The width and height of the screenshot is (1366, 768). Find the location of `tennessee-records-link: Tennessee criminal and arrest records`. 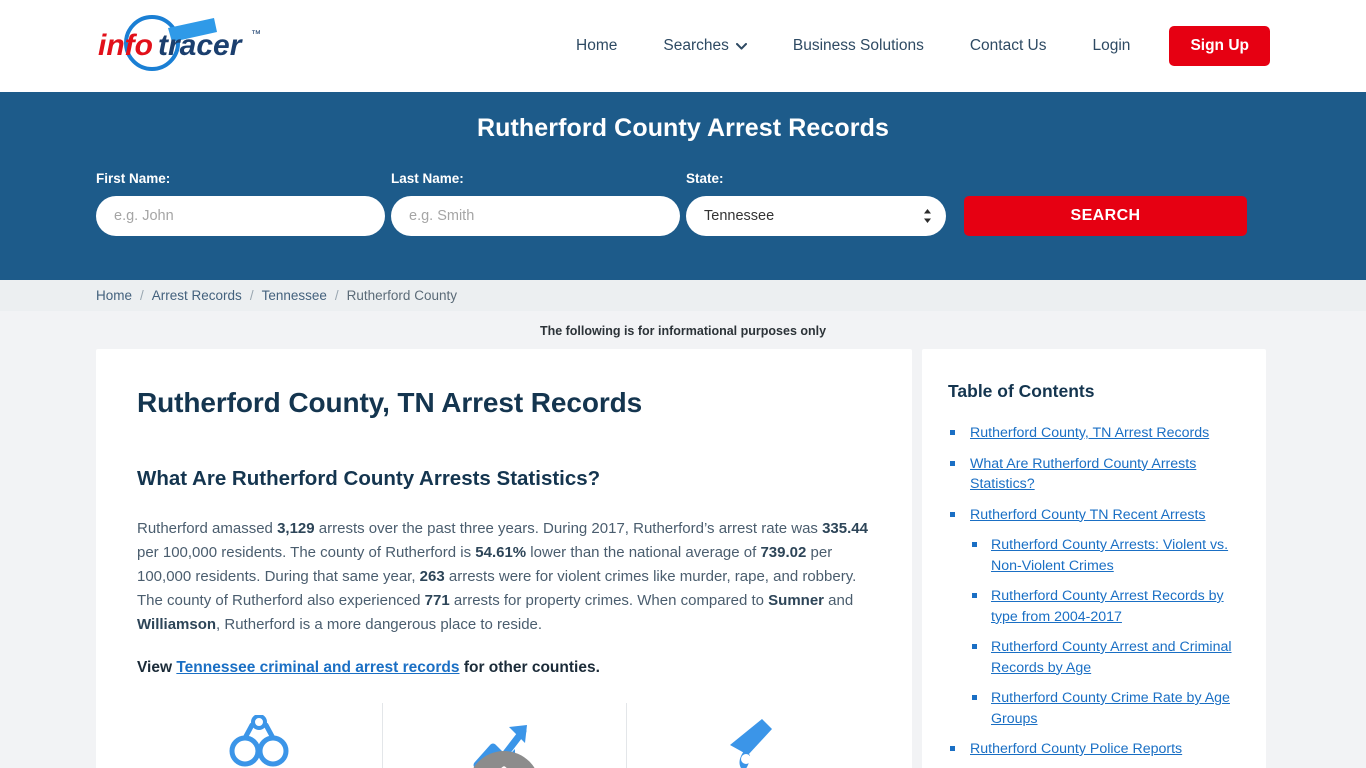

tennessee-records-link: Tennessee criminal and arrest records is located at coordinates (317, 667).